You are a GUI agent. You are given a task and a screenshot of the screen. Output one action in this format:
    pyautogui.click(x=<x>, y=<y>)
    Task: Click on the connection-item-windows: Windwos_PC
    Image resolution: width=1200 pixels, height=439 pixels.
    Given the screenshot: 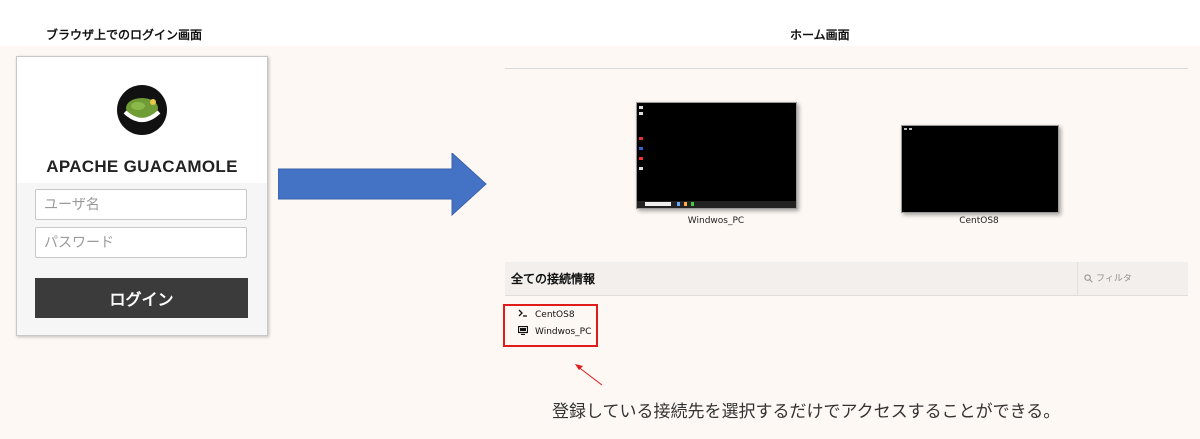 What is the action you would take?
    pyautogui.click(x=554, y=331)
    